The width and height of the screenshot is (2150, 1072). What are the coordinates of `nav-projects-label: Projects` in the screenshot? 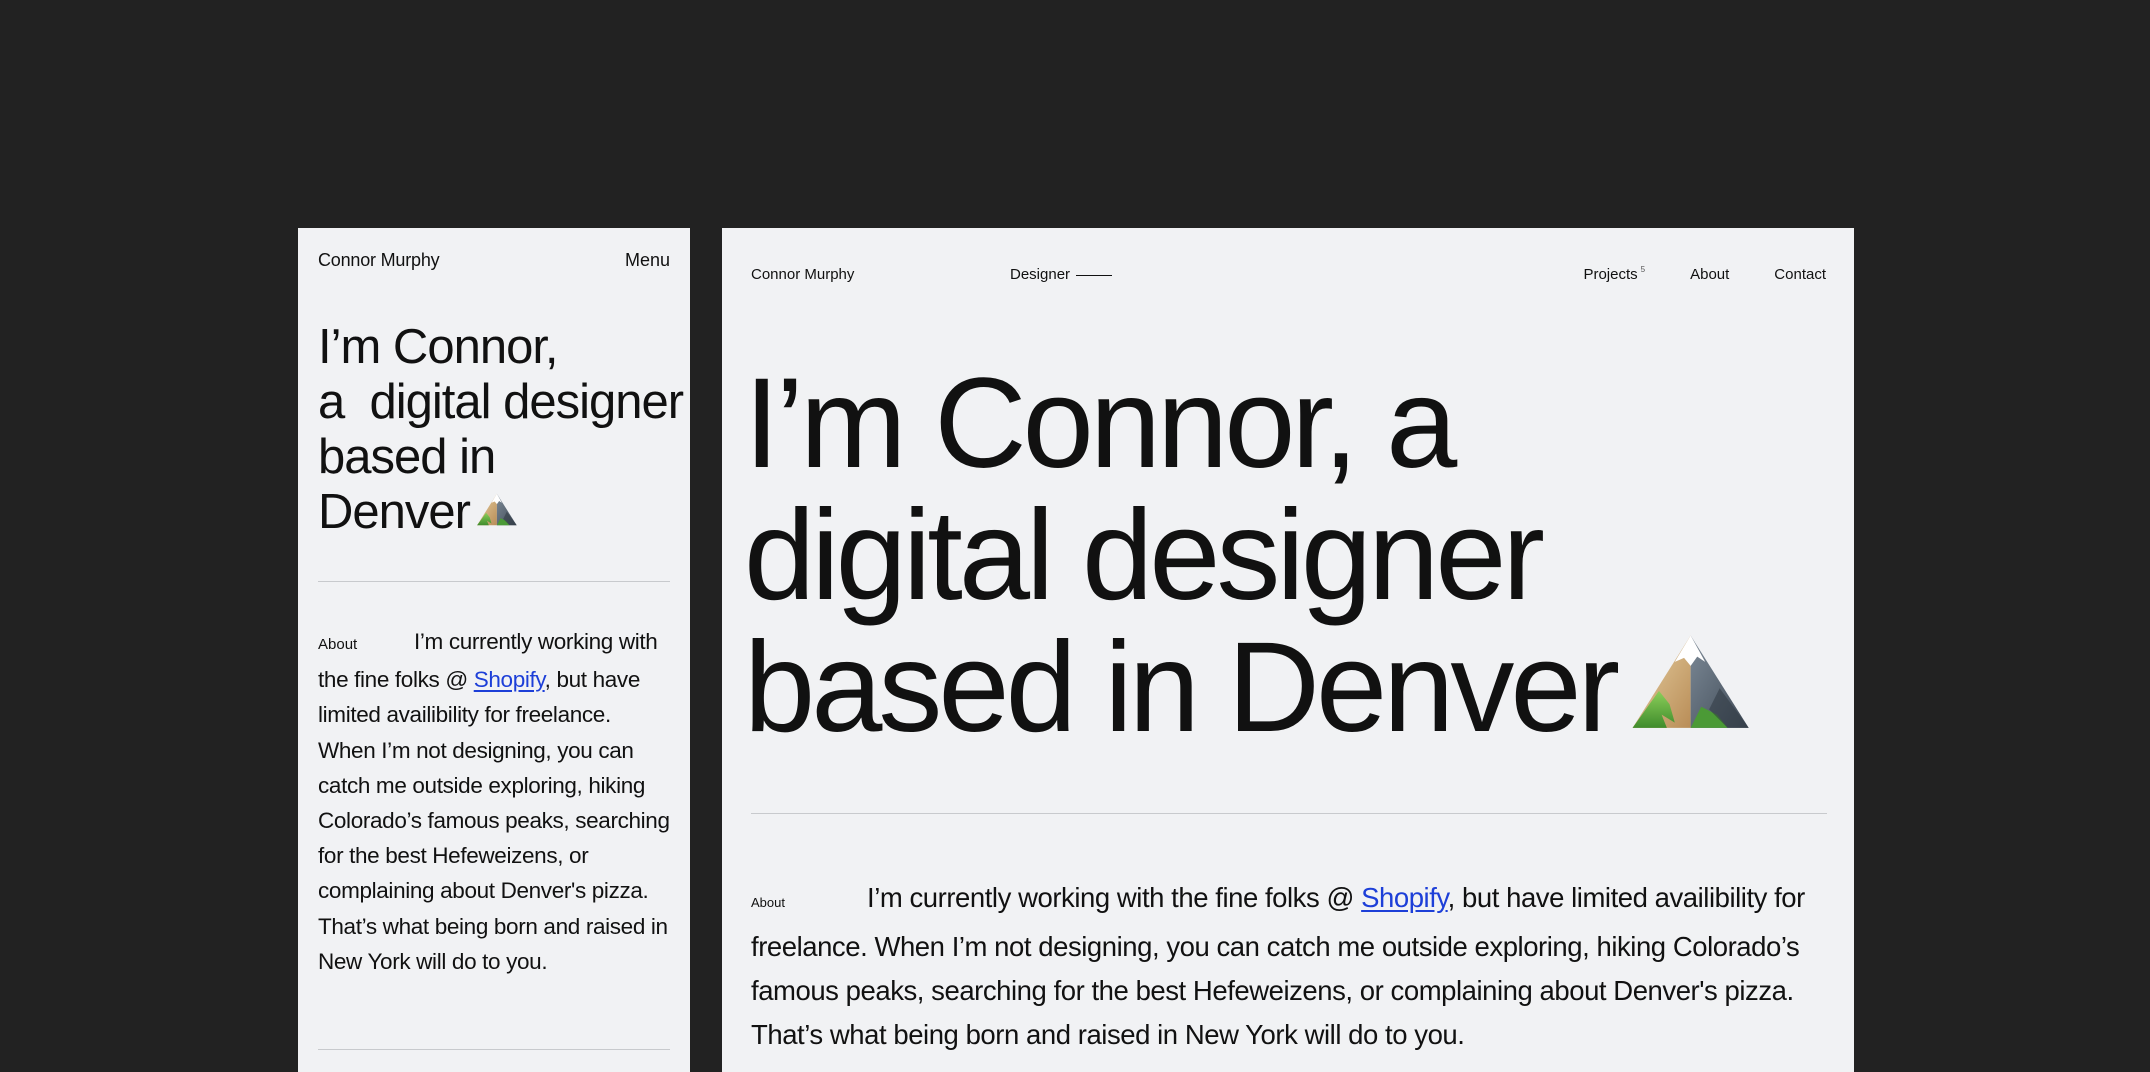 It's located at (1610, 274).